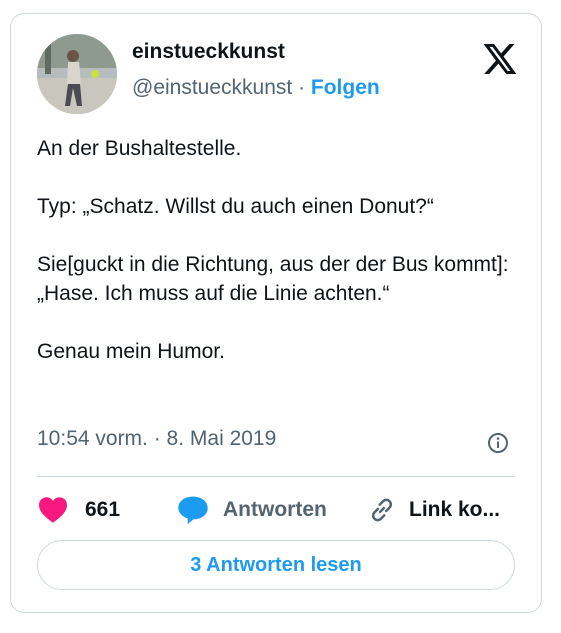 This screenshot has width=561, height=633. Describe the element at coordinates (193, 510) in the screenshot. I see `speech-bubble-icon` at that location.